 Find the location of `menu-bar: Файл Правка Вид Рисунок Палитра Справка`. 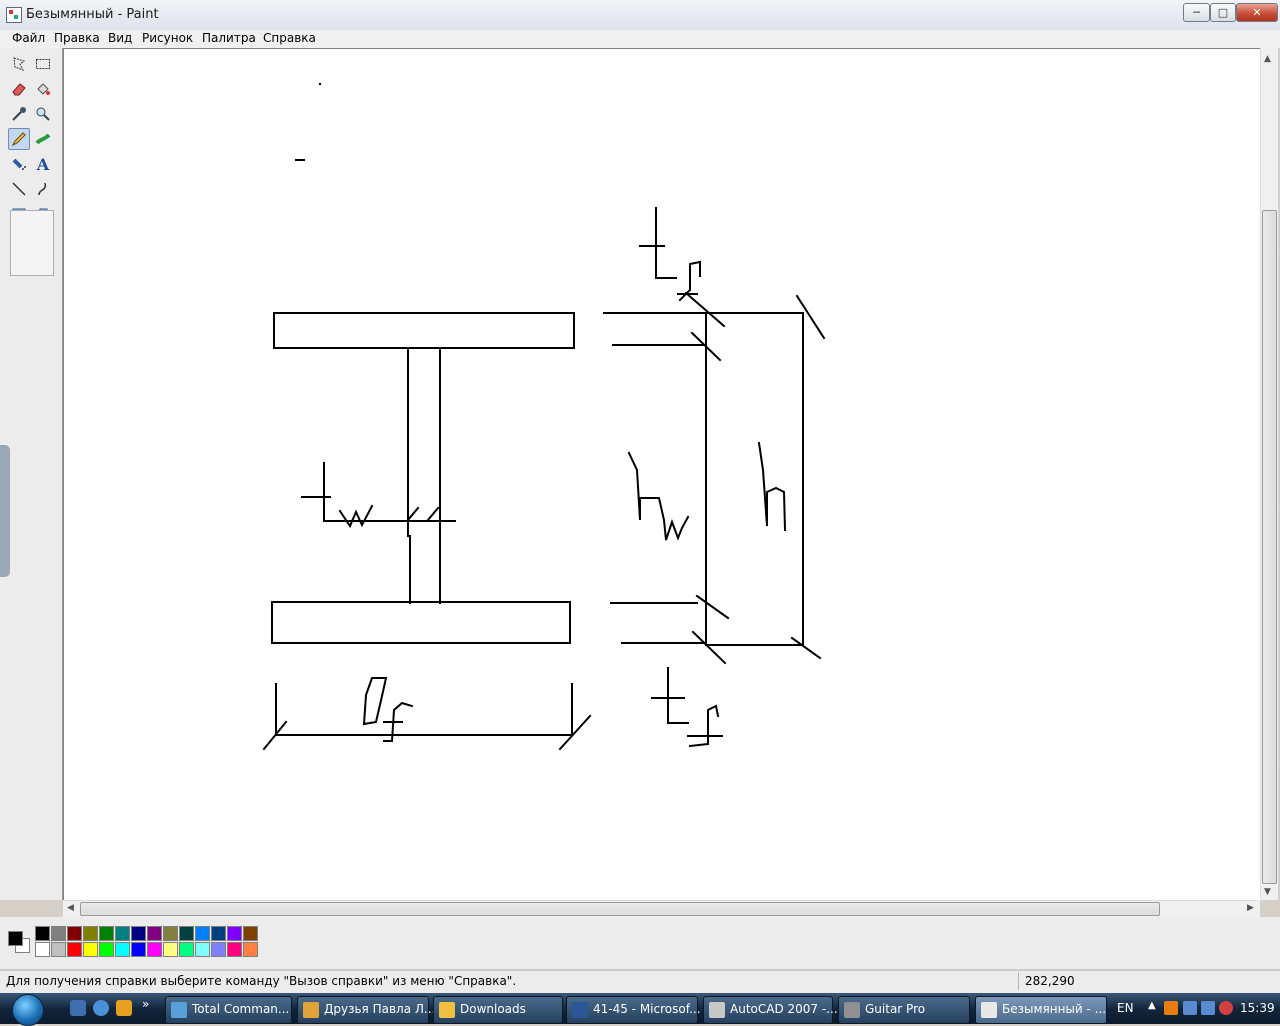

menu-bar: Файл Правка Вид Рисунок Палитра Справка is located at coordinates (640, 39).